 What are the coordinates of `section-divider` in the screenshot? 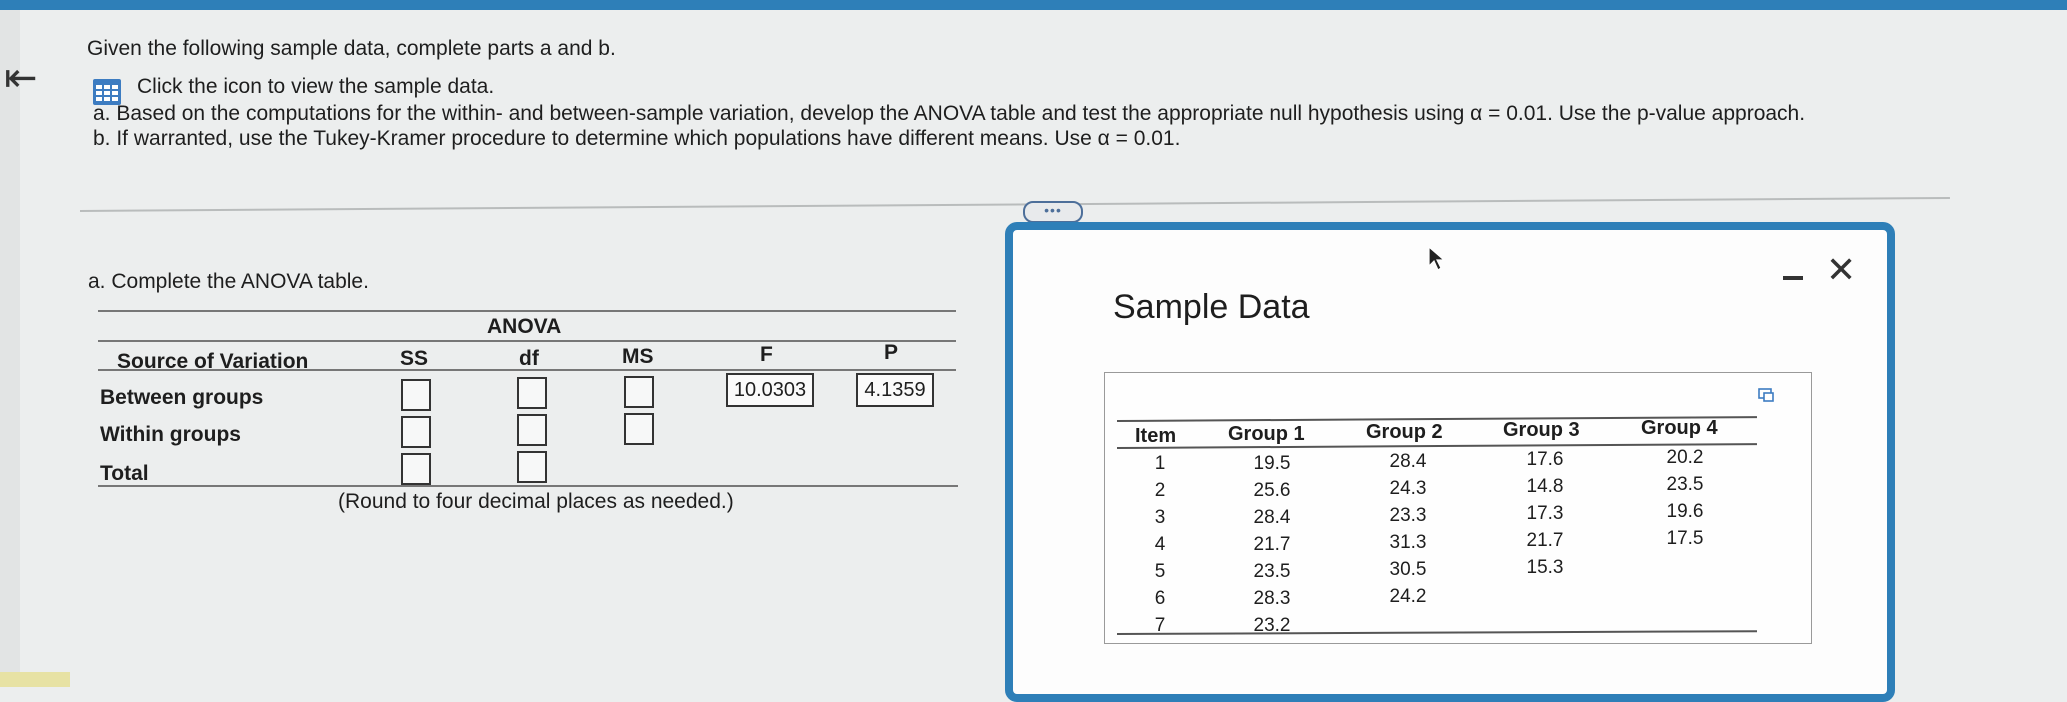 It's located at (1014, 204).